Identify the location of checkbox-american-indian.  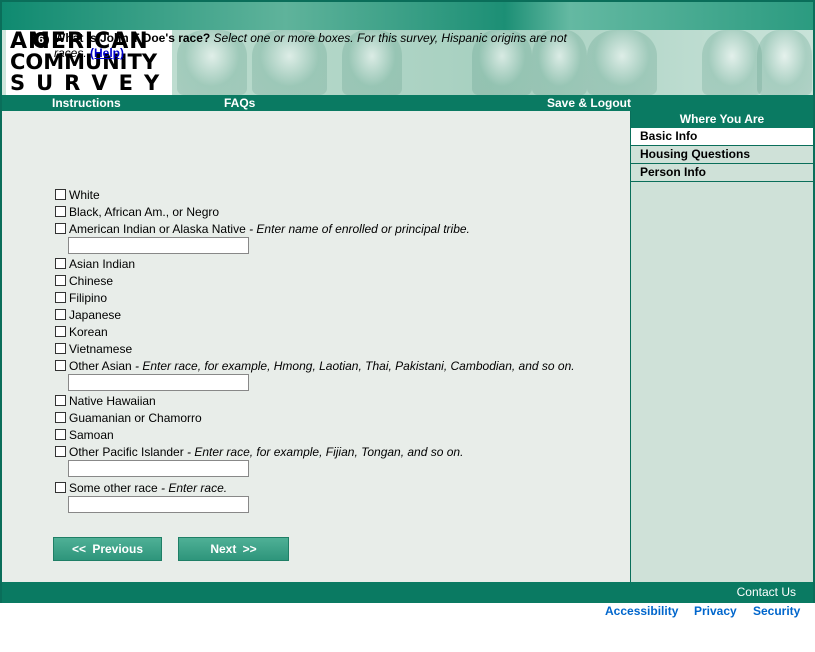
(60, 228).